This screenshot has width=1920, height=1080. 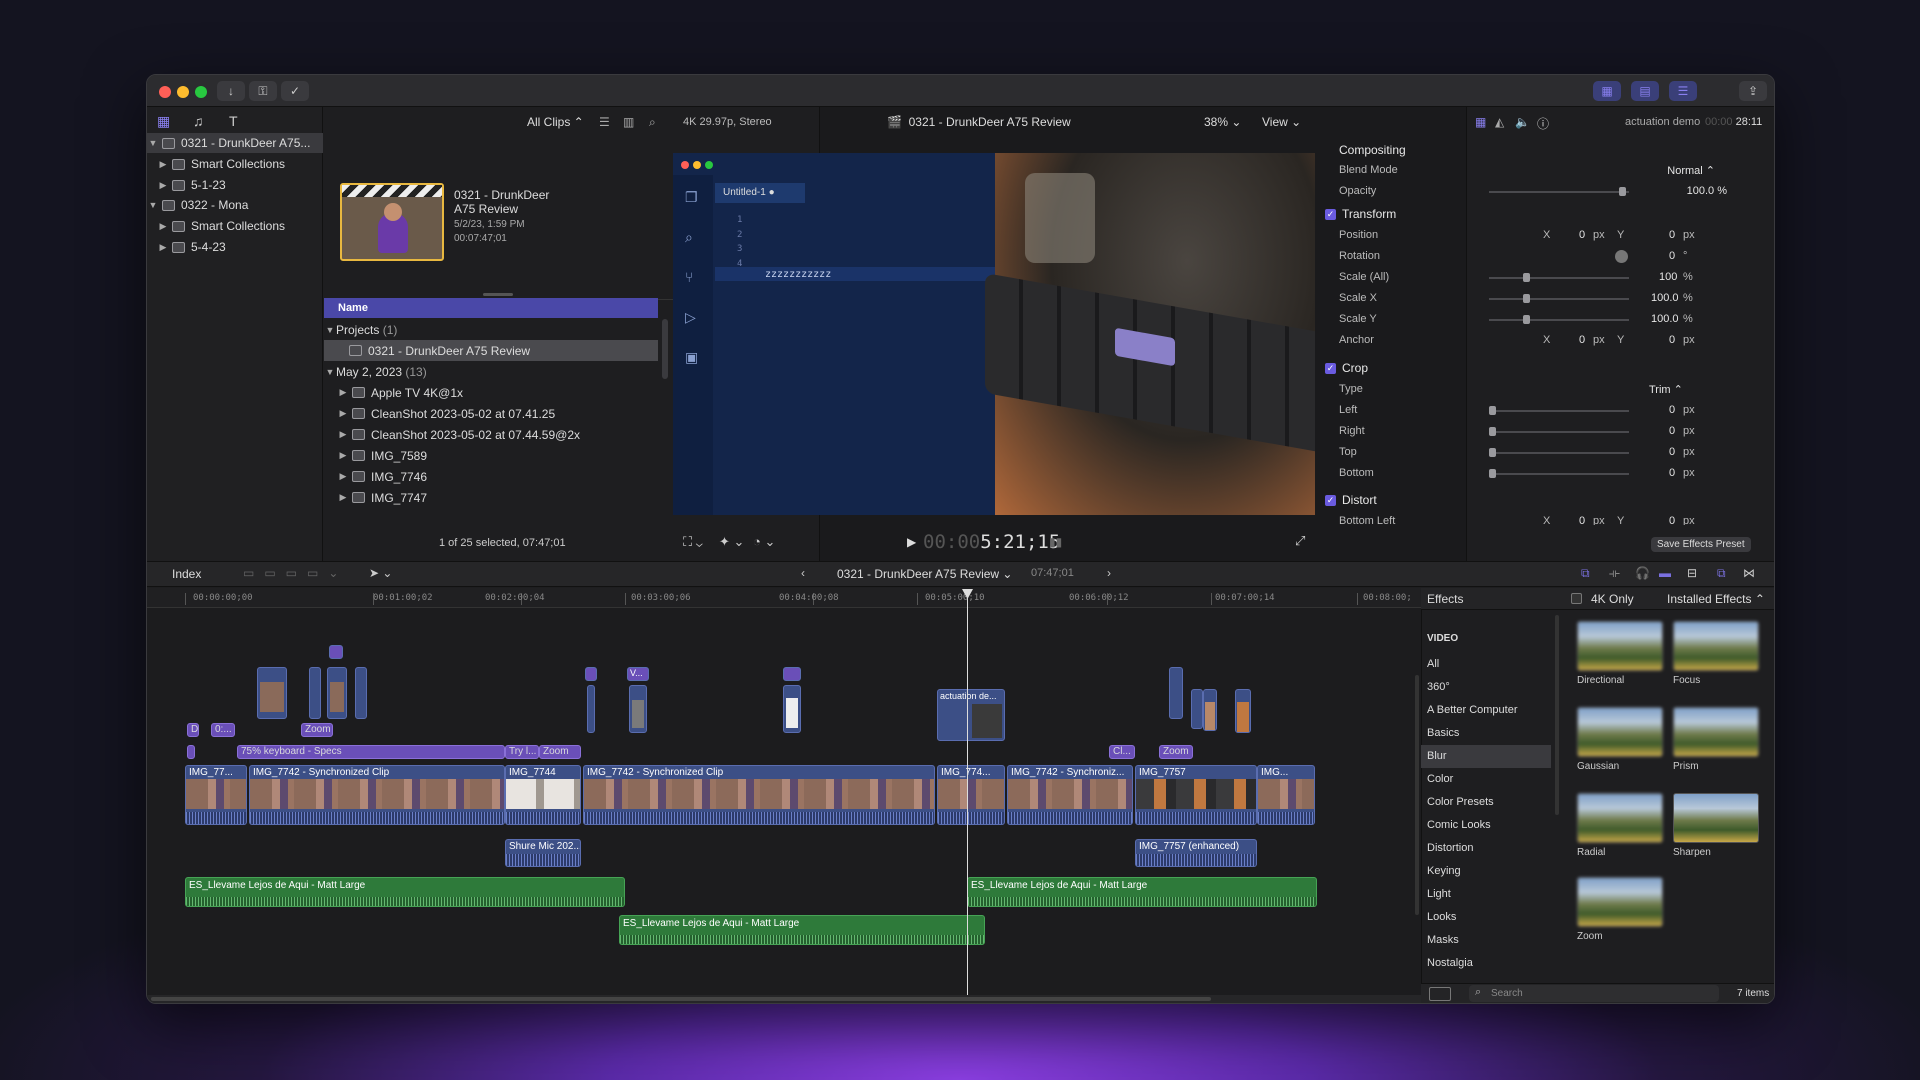 I want to click on enhance-tool-icon: ✦ ⌄, so click(x=731, y=542).